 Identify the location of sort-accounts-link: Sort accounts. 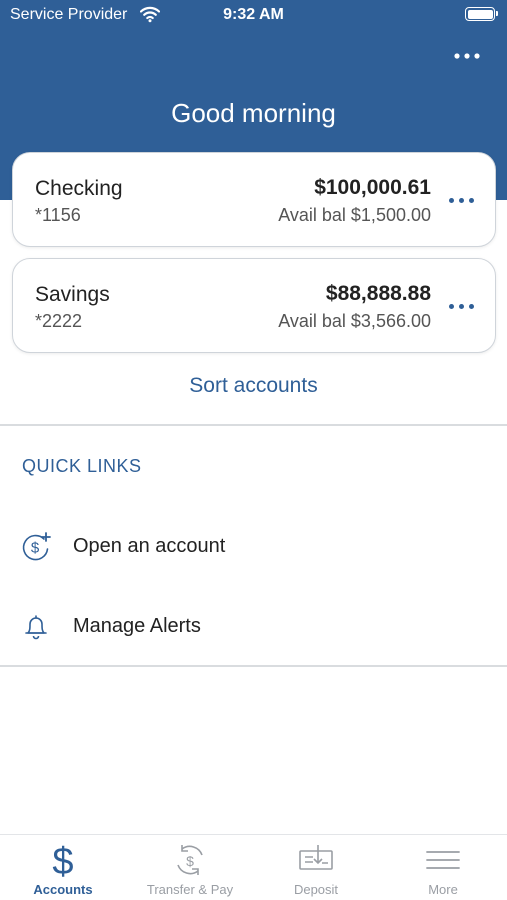
(253, 386).